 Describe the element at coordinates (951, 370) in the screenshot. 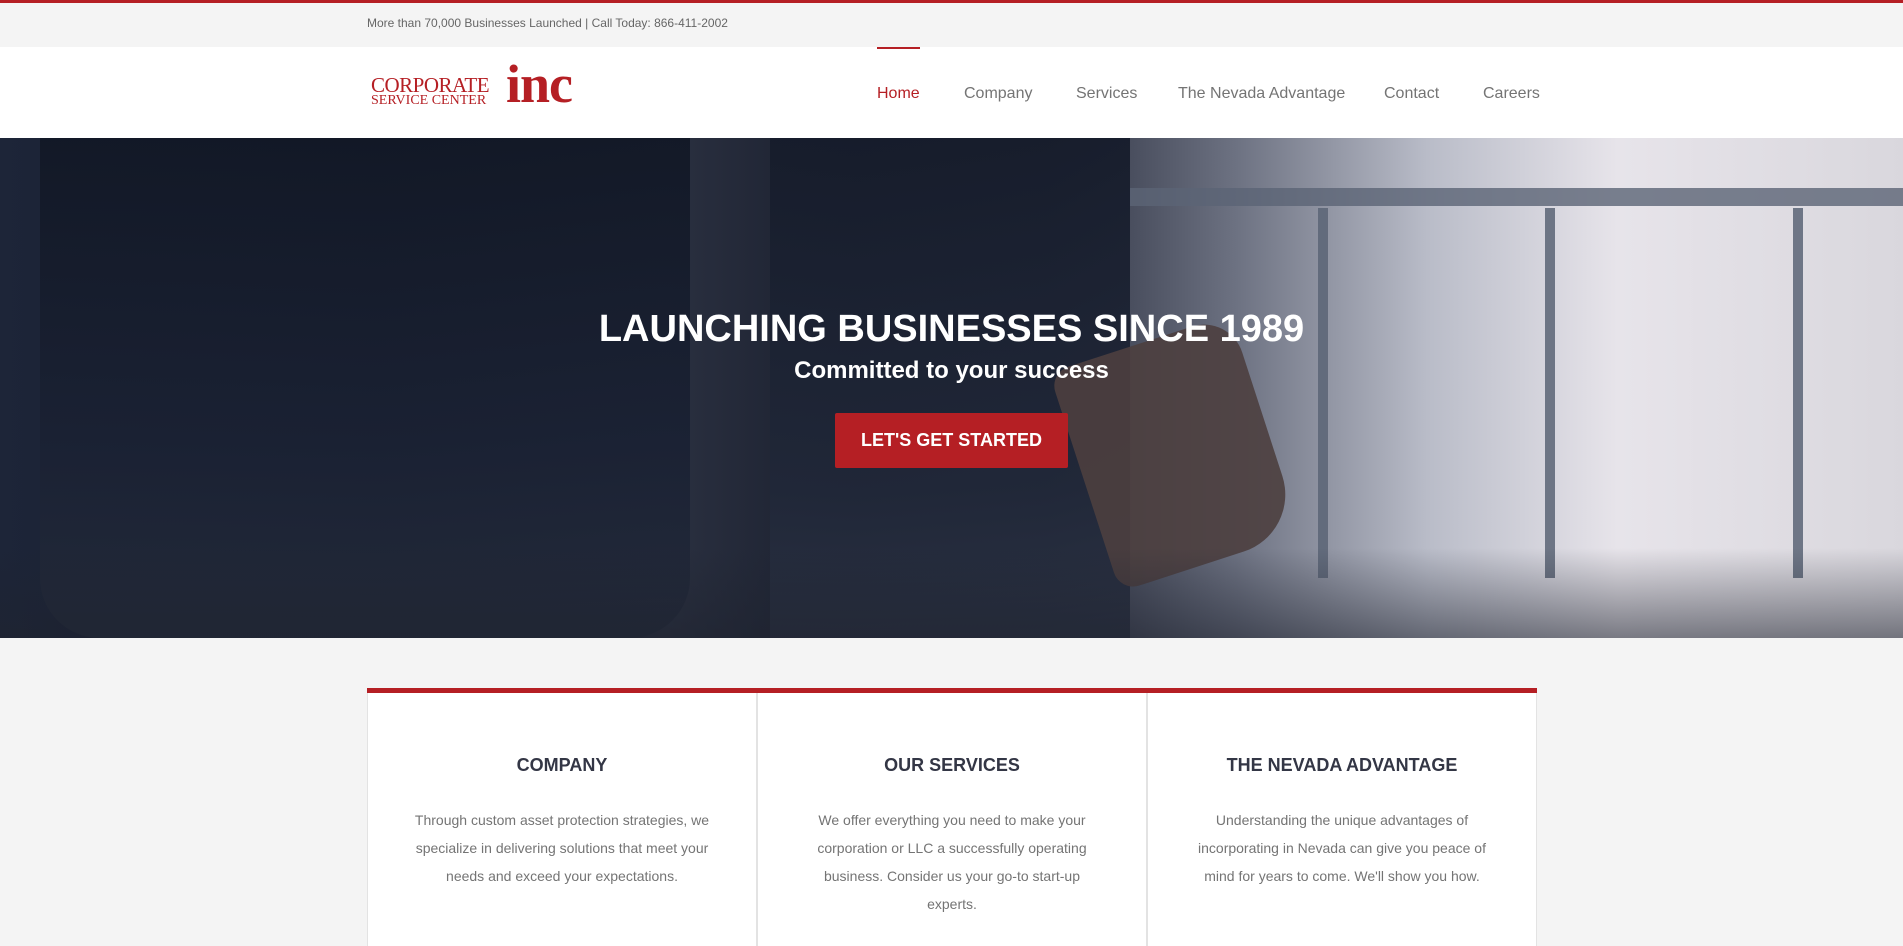

I see `hero-subtitle: Committed to your success` at that location.